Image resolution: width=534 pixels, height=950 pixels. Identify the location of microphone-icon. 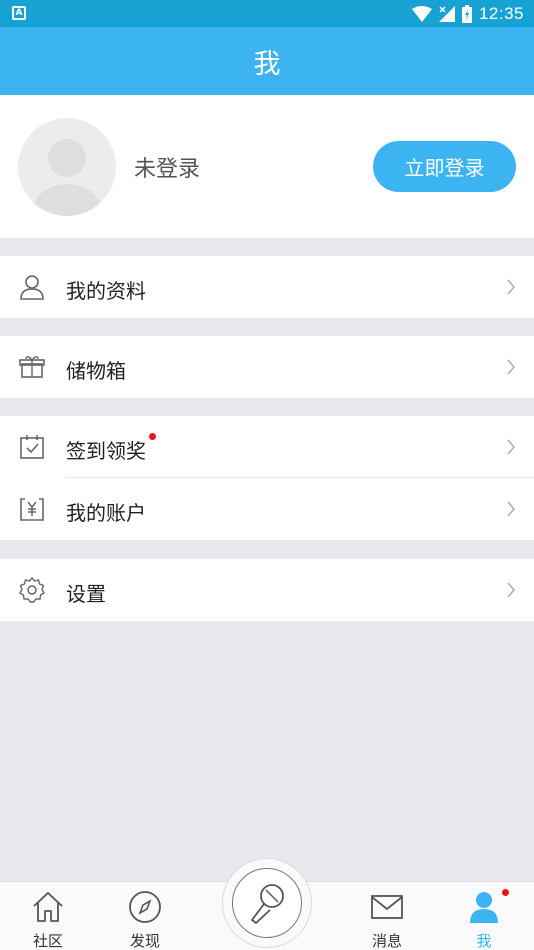
(267, 904).